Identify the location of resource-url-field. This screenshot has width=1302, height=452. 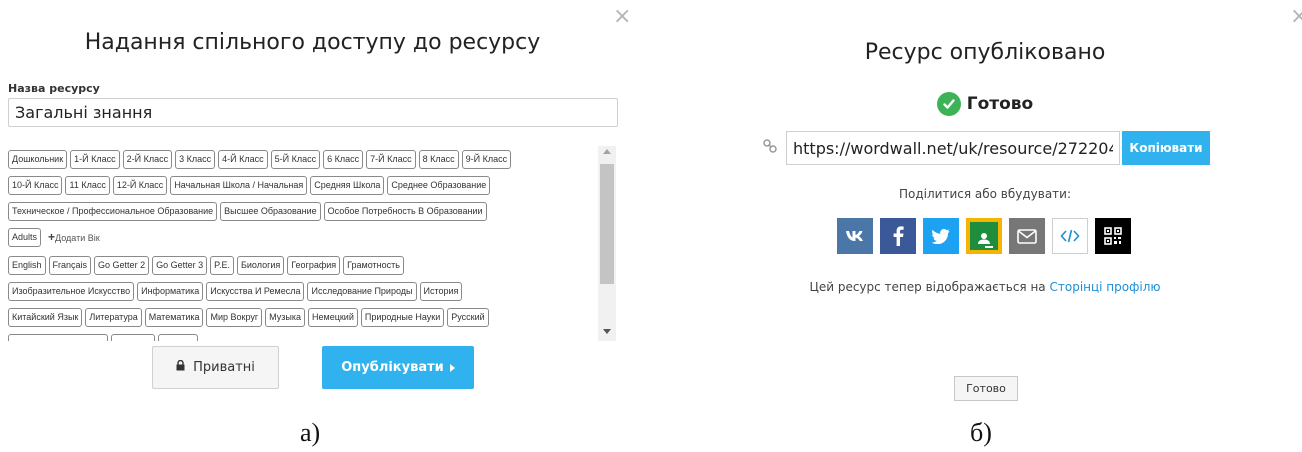
(953, 148).